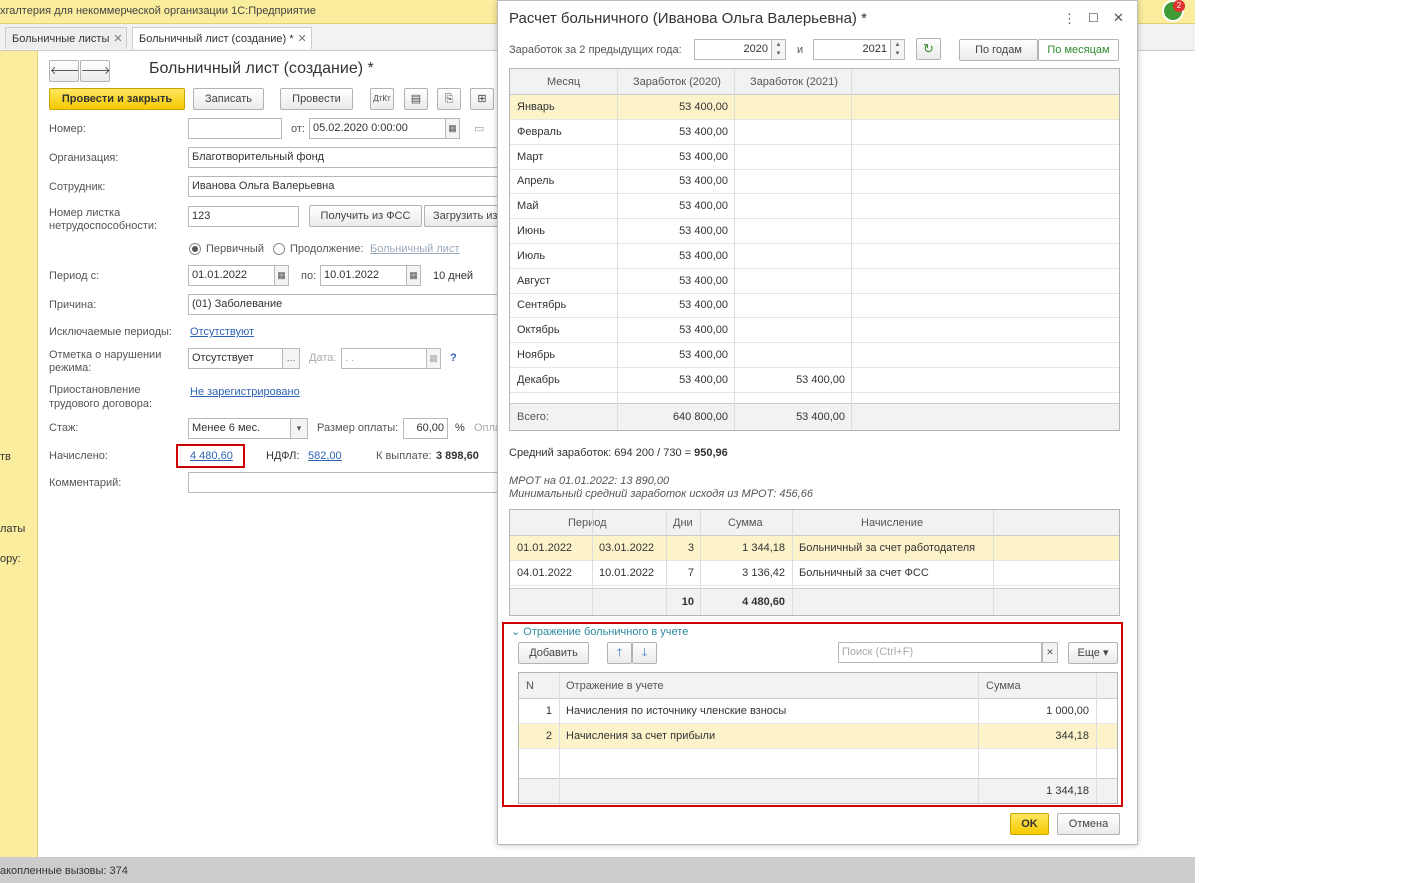 This screenshot has height=883, width=1421. What do you see at coordinates (64, 71) in the screenshot?
I see `back-button: 🡐` at bounding box center [64, 71].